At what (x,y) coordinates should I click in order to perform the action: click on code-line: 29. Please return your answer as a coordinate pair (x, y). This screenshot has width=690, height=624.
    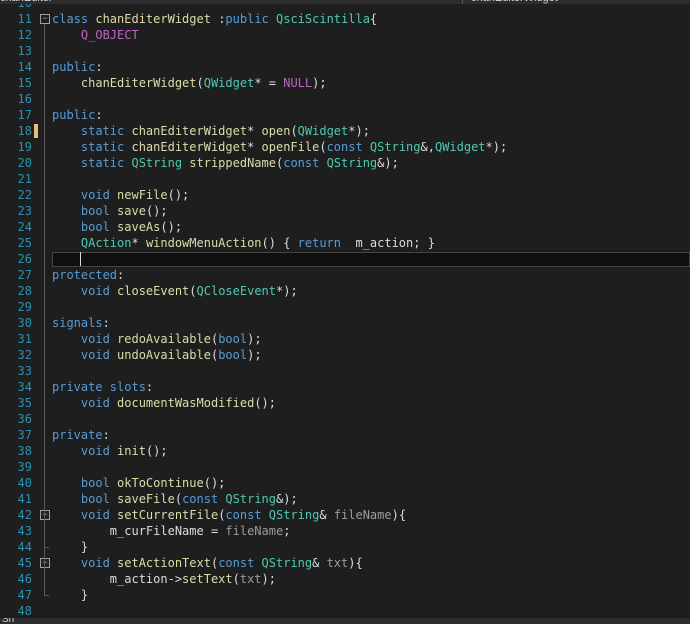
    Looking at the image, I should click on (345, 307).